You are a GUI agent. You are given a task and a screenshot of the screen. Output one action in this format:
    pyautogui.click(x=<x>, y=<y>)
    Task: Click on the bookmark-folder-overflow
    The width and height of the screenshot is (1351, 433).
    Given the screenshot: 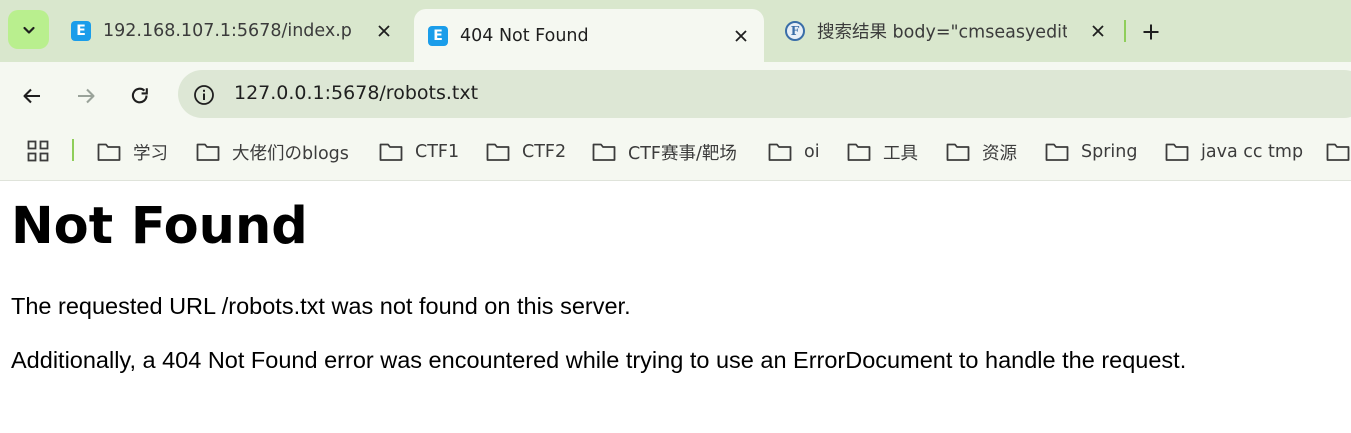 What is the action you would take?
    pyautogui.click(x=1338, y=152)
    